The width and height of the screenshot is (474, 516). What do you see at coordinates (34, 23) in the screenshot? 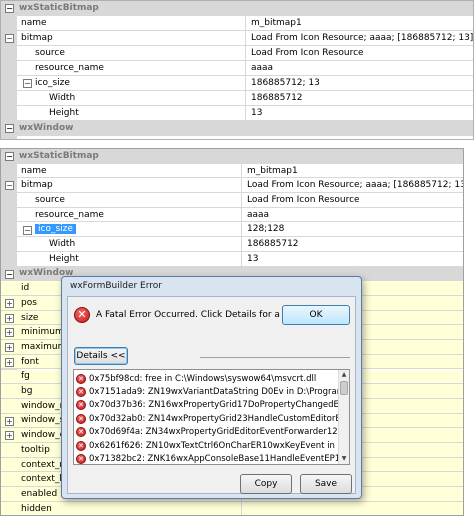
I see `property-name: name` at bounding box center [34, 23].